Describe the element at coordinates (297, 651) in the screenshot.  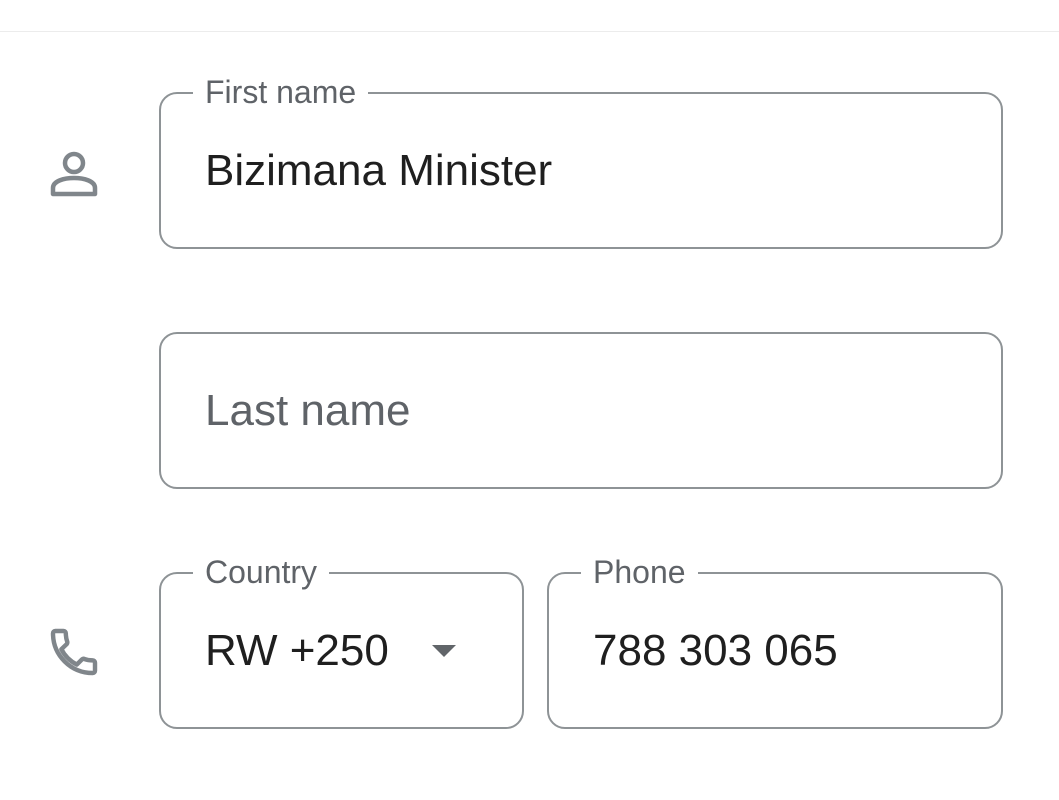
I see `country-value: RW +250` at that location.